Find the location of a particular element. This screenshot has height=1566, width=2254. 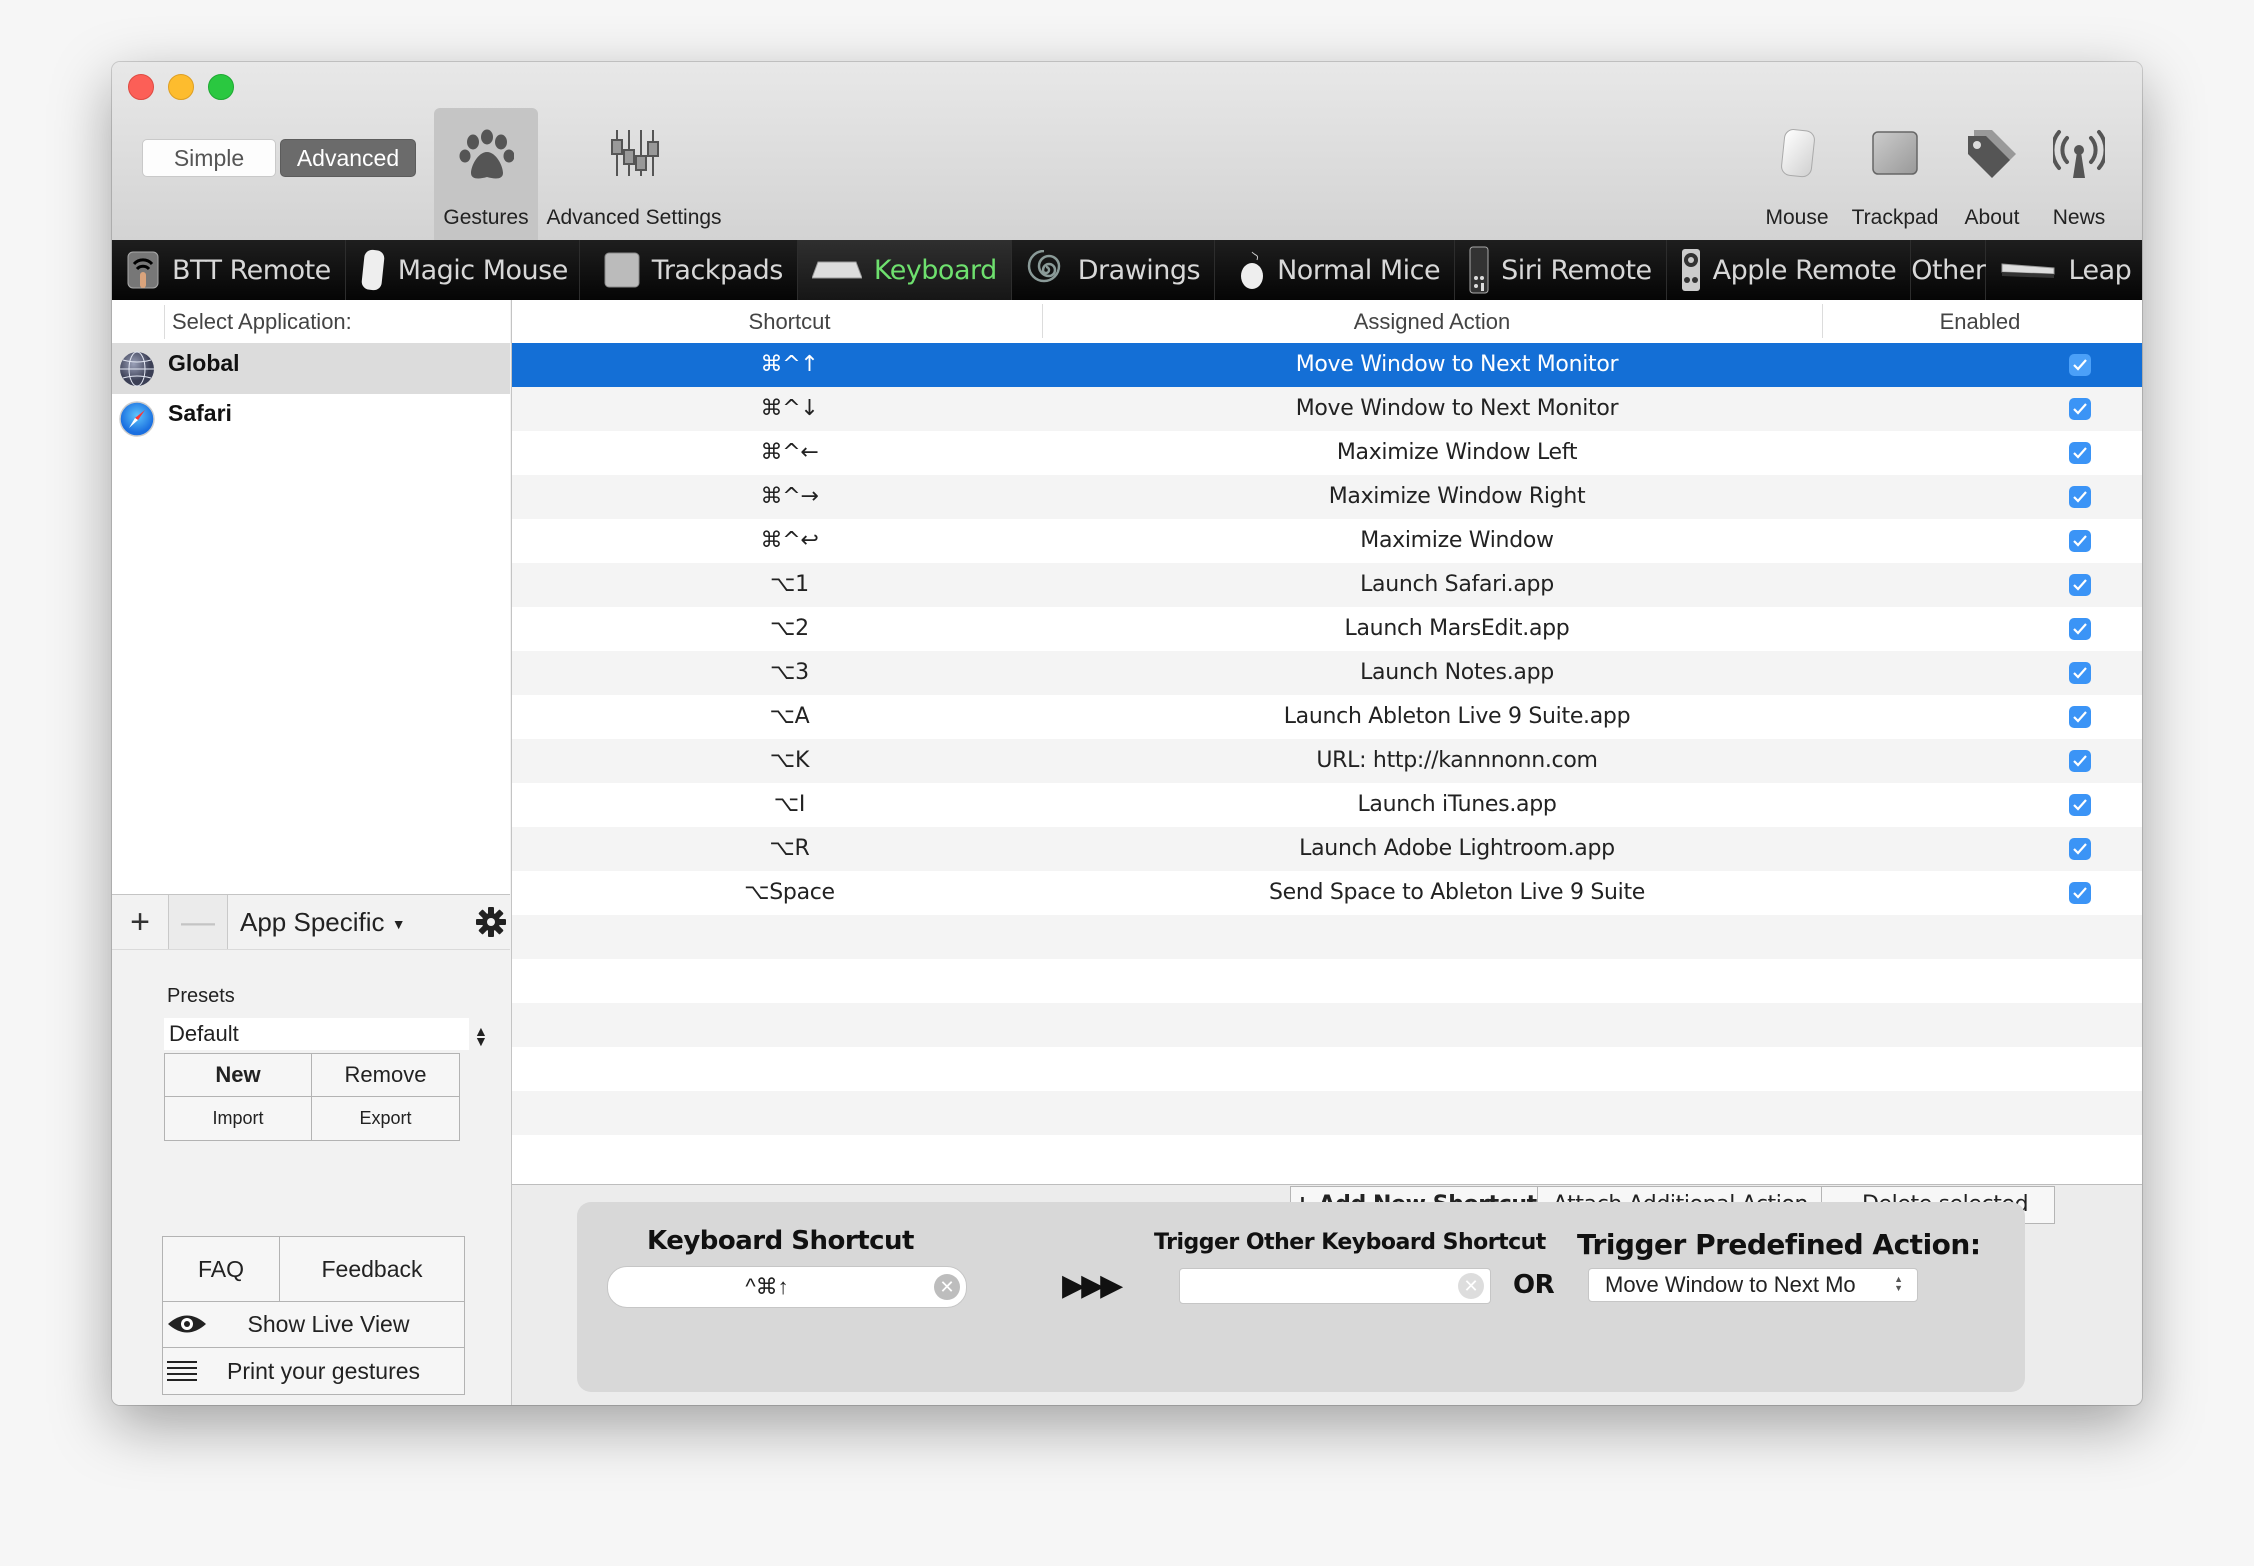

tab-siri-remote: Siri Remote is located at coordinates (1561, 270).